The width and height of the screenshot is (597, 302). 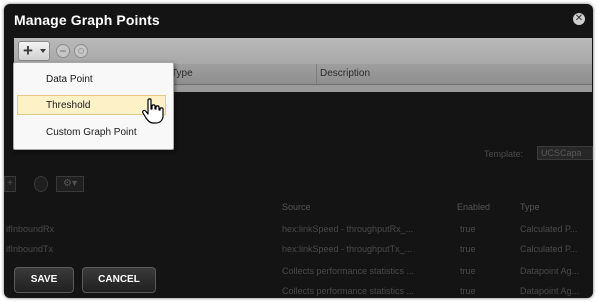 I want to click on dimmed-gear-icon: ⚙▾, so click(x=70, y=184).